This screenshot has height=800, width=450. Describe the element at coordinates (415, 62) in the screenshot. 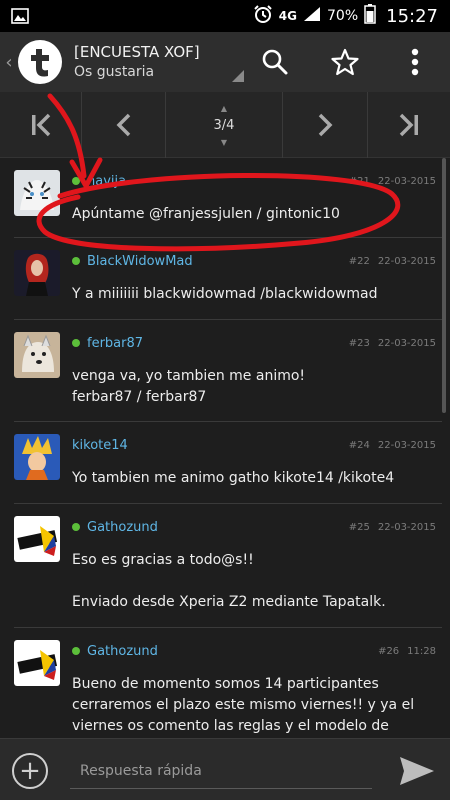

I see `more-vert-icon` at that location.